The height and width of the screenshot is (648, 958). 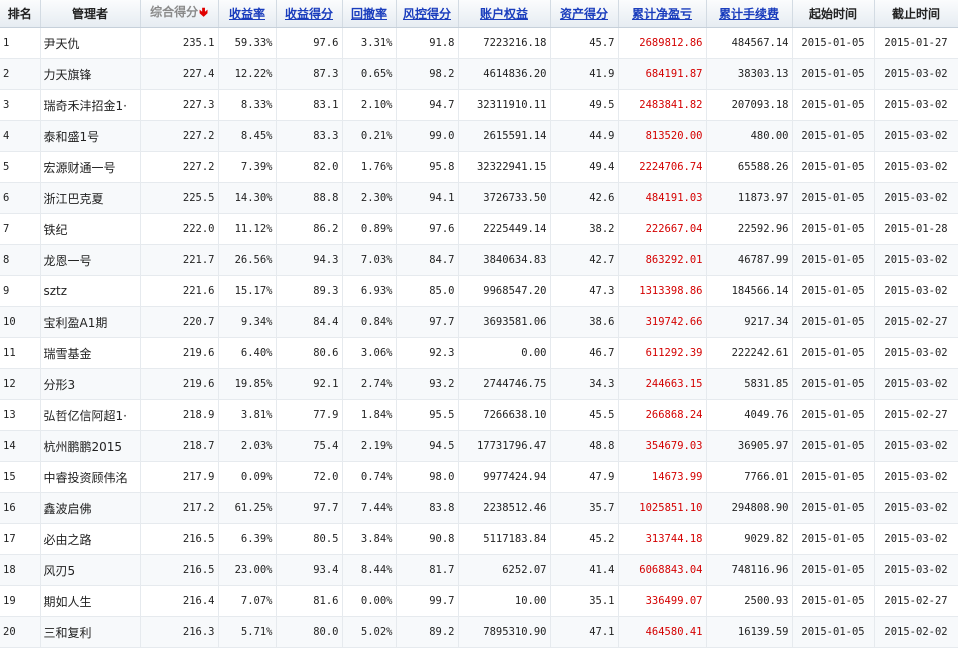 What do you see at coordinates (504, 632) in the screenshot?
I see `cell-account-equity: 7895310.90` at bounding box center [504, 632].